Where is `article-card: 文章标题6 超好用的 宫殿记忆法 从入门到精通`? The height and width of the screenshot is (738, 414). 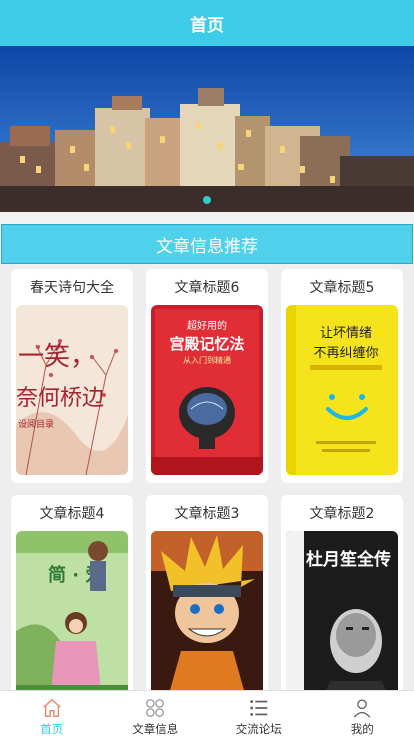
article-card: 文章标题6 超好用的 宫殿记忆法 从入门到精通 is located at coordinates (207, 376).